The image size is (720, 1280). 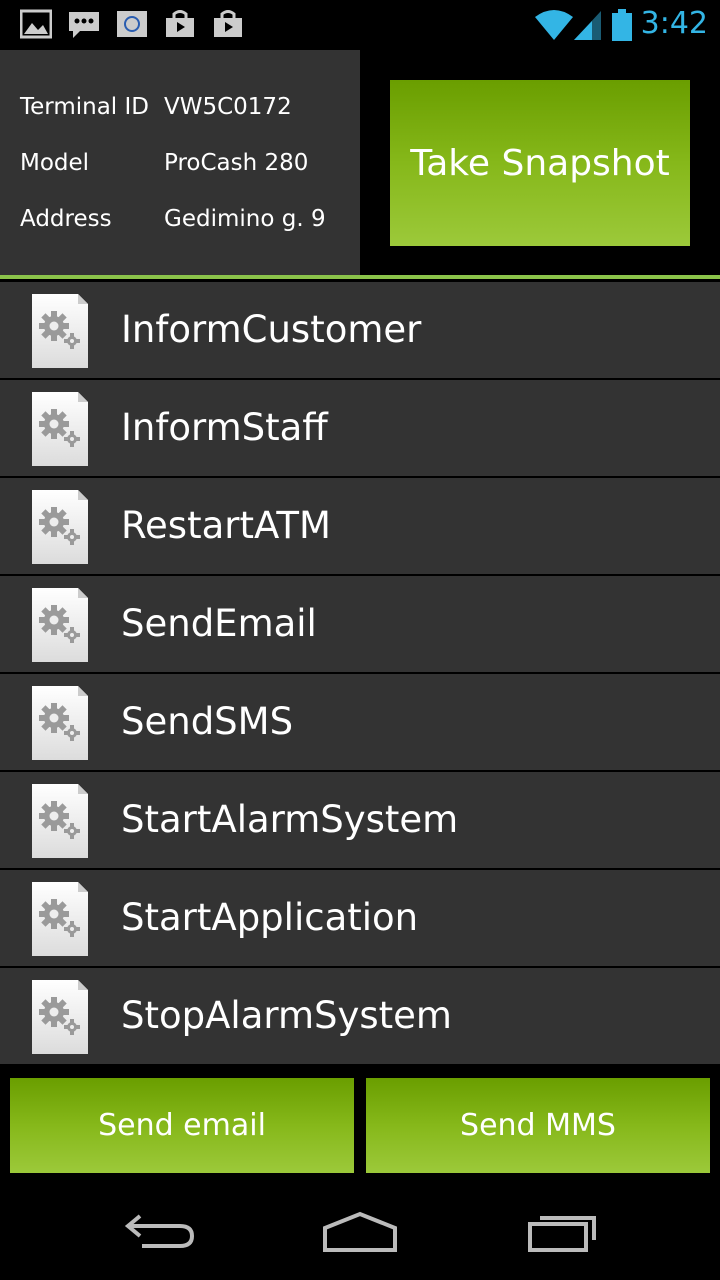 I want to click on send-email-button: Send email, so click(x=182, y=1125).